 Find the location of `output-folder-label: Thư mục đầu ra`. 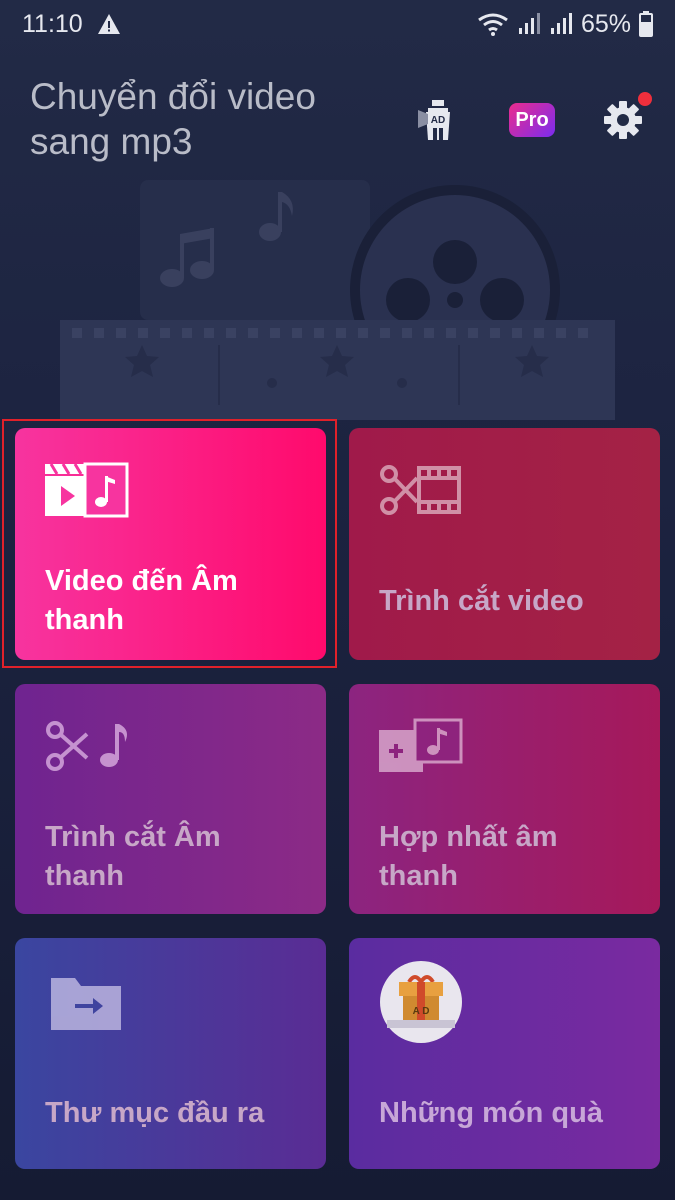

output-folder-label: Thư mục đầu ra is located at coordinates (155, 1113).